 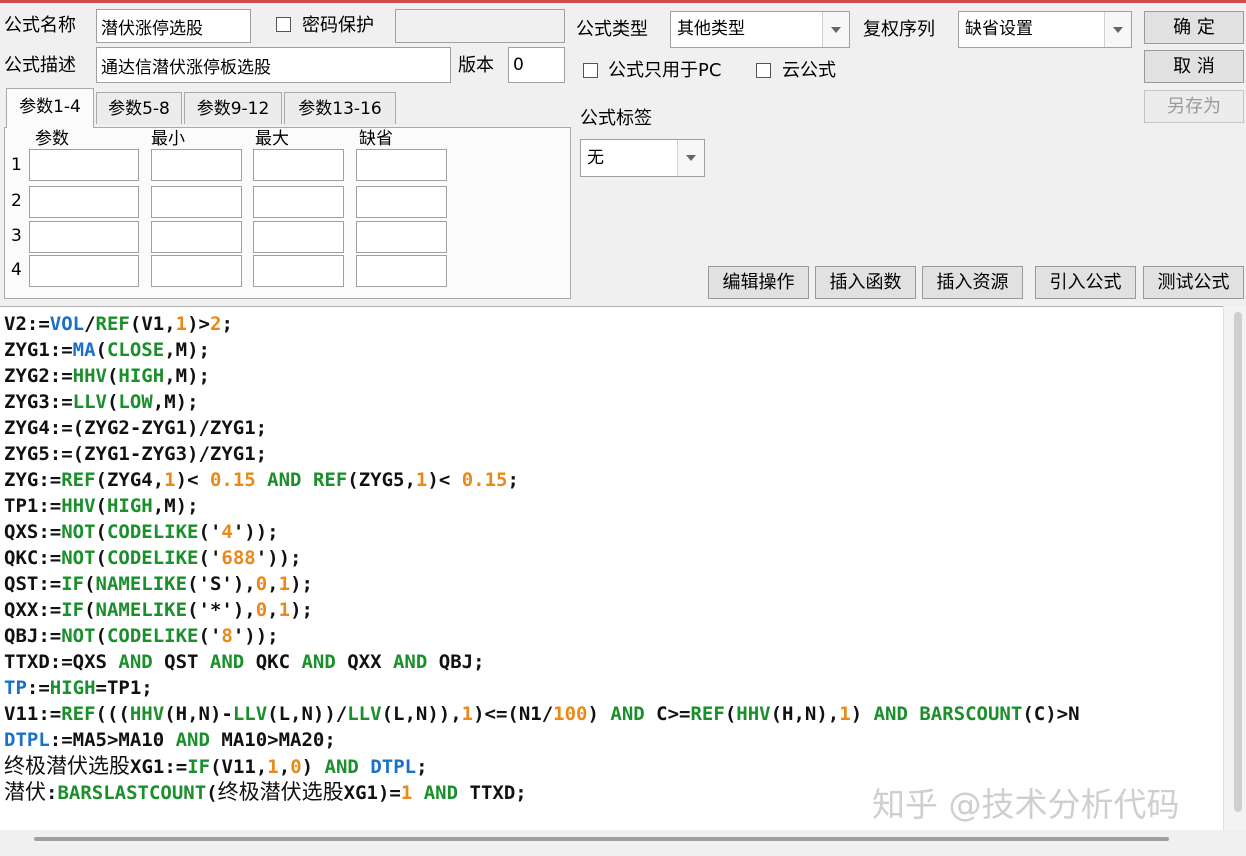 What do you see at coordinates (135, 350) in the screenshot?
I see `code-token: CLOSE` at bounding box center [135, 350].